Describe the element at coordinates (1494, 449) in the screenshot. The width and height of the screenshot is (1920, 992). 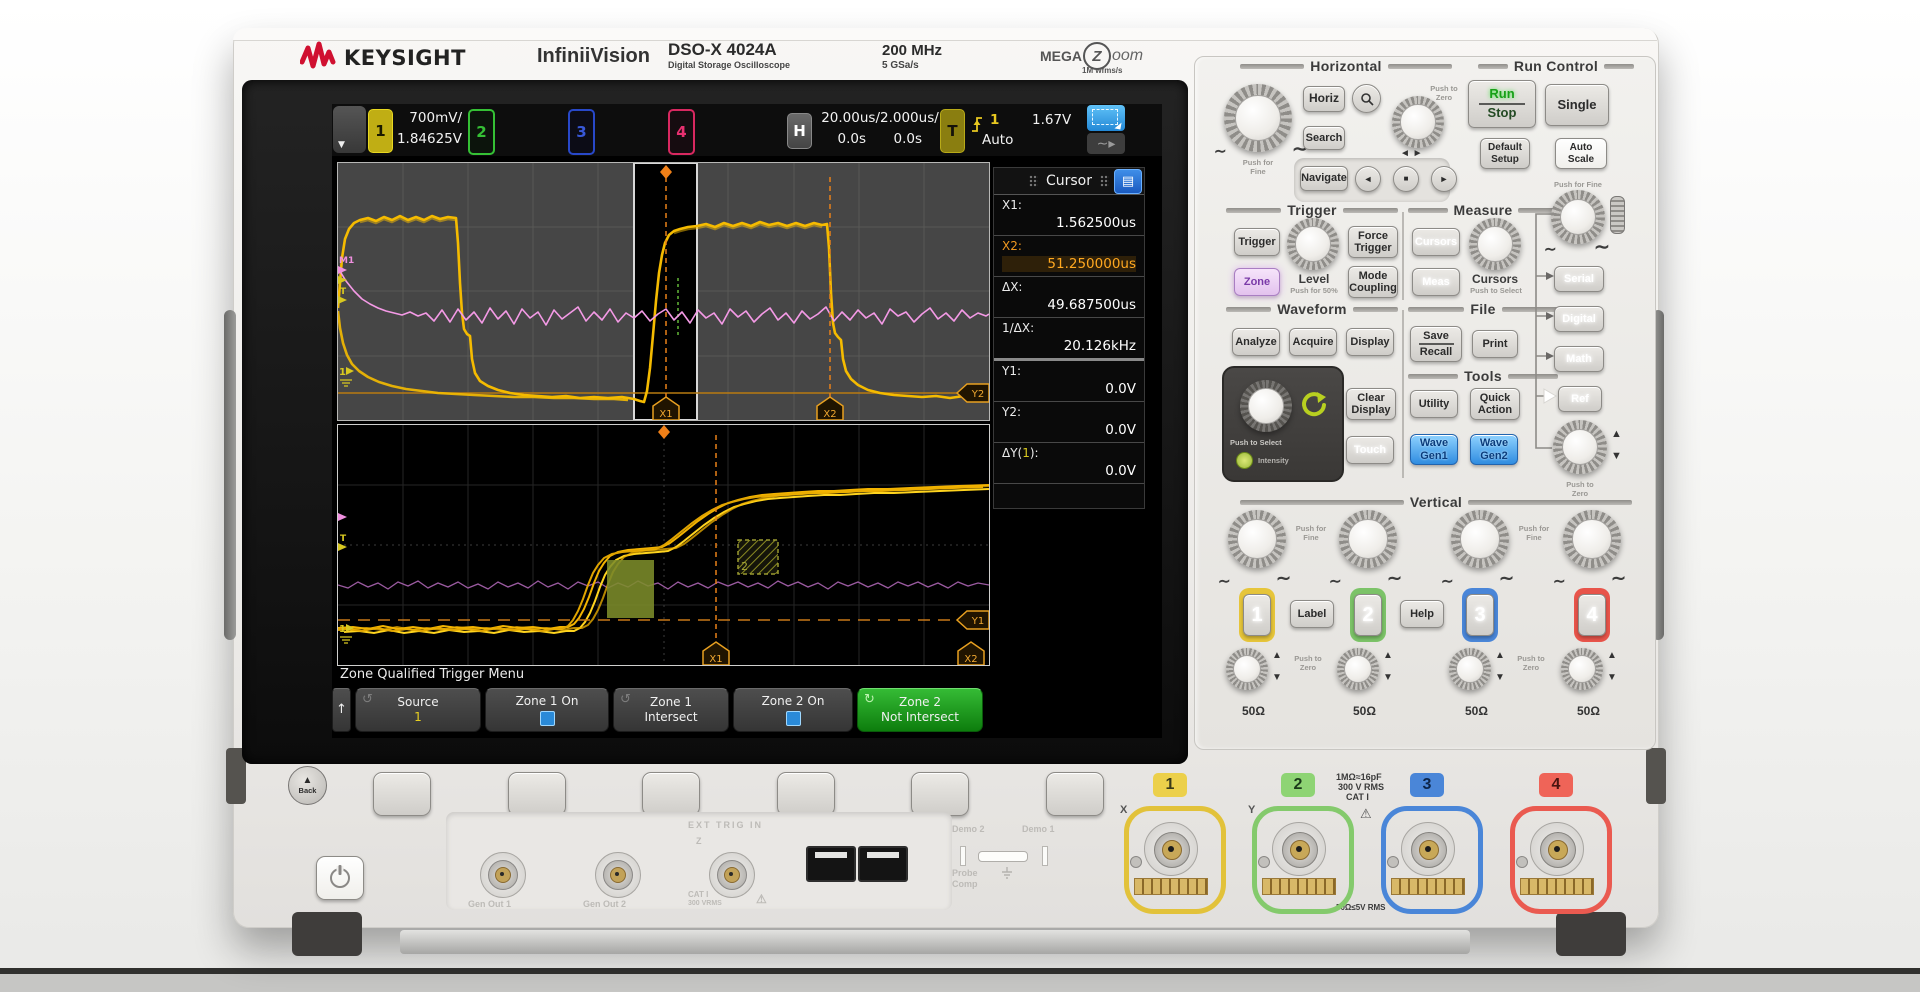
I see `wave-gen2-button: Wave Gen2` at that location.